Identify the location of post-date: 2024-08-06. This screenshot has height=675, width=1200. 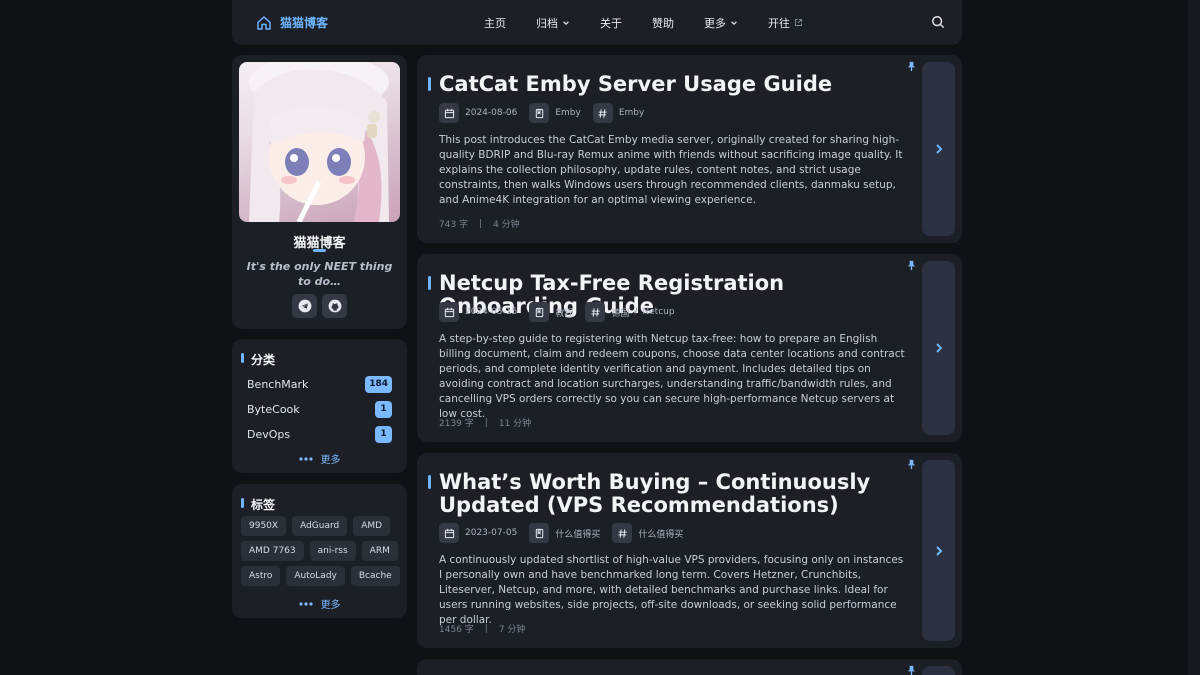
(491, 113).